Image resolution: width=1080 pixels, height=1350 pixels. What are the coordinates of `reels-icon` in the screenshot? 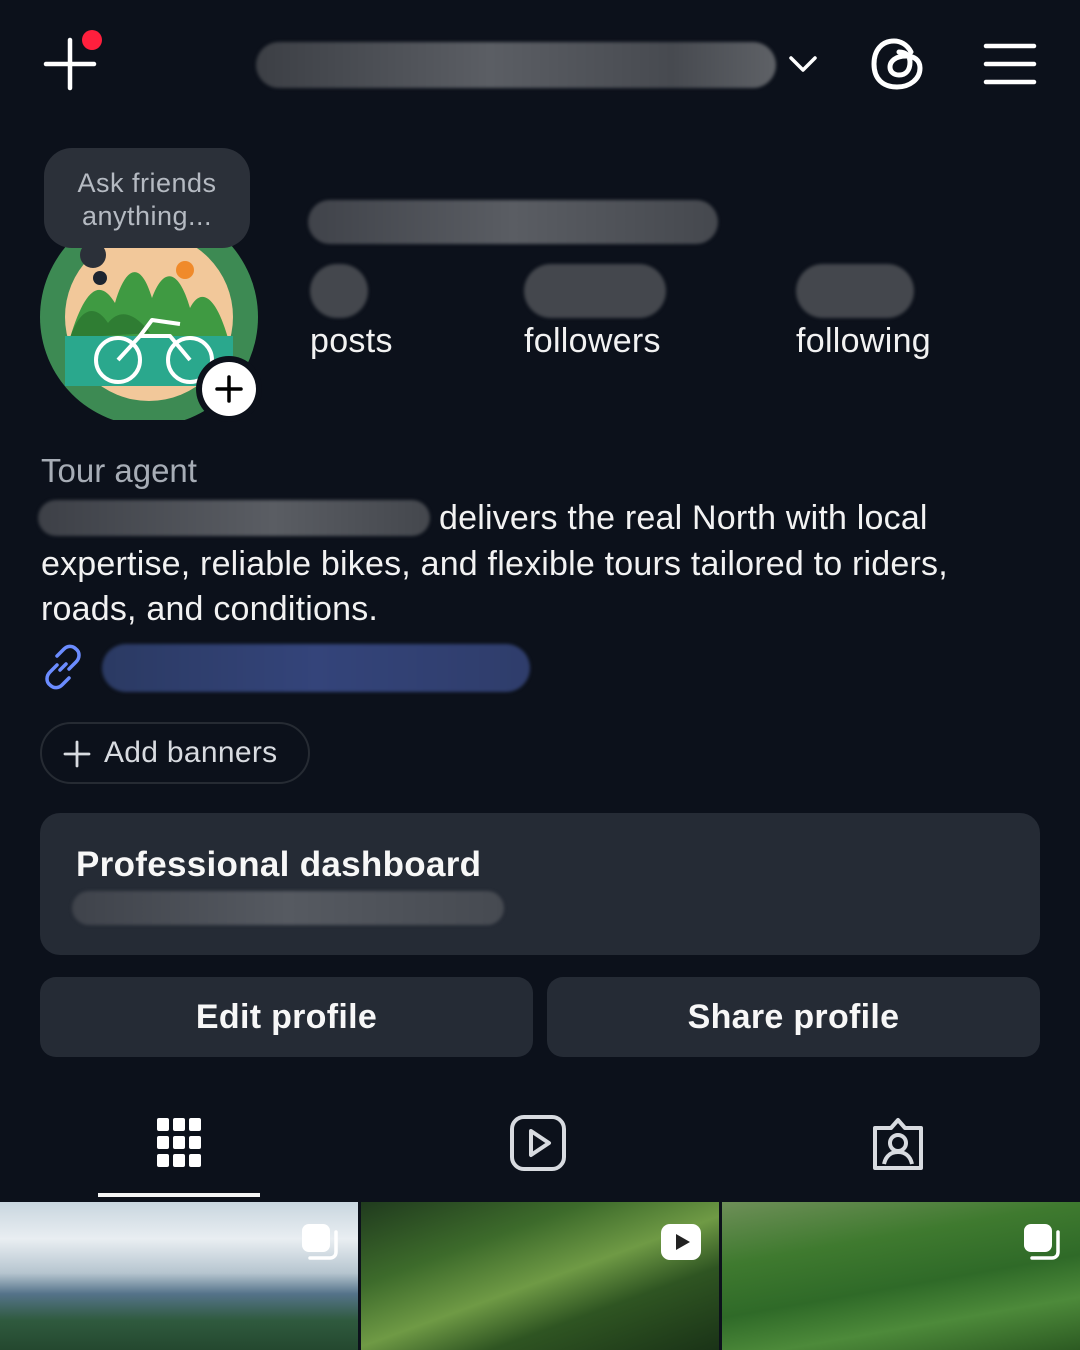 It's located at (538, 1143).